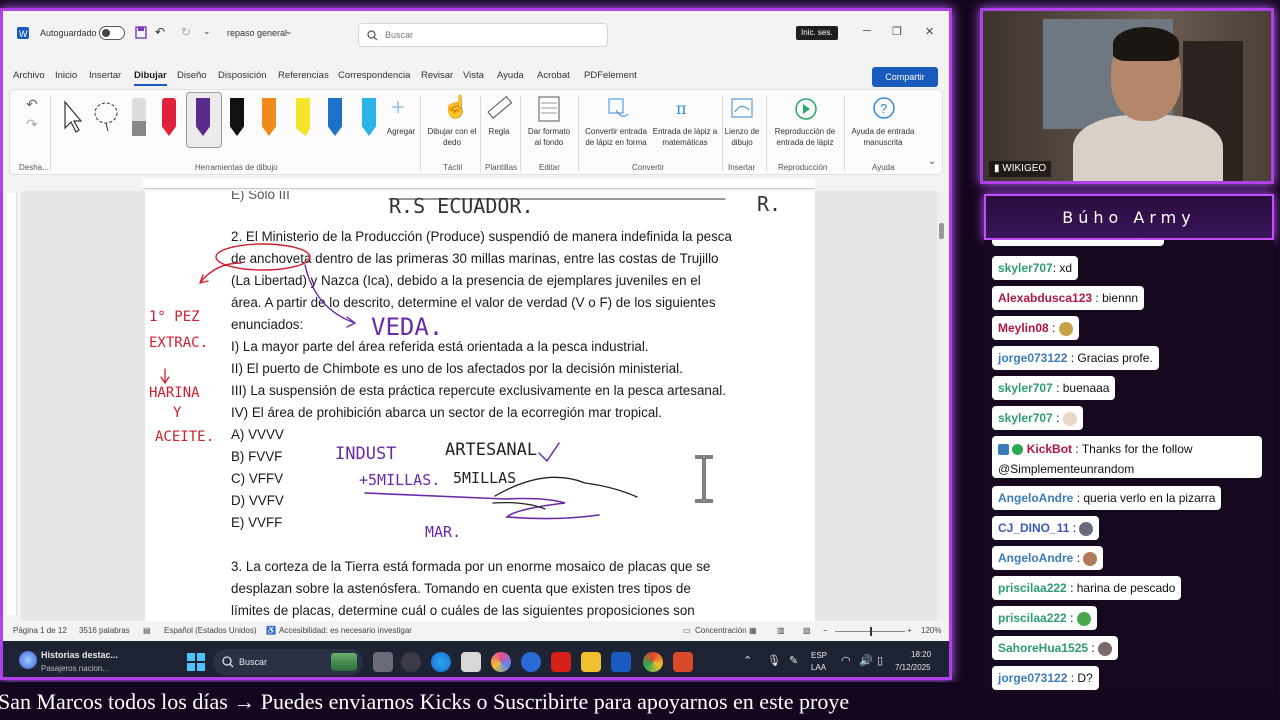 This screenshot has height=720, width=1280. Describe the element at coordinates (104, 630) in the screenshot. I see `word-count: 3516 palabras` at that location.